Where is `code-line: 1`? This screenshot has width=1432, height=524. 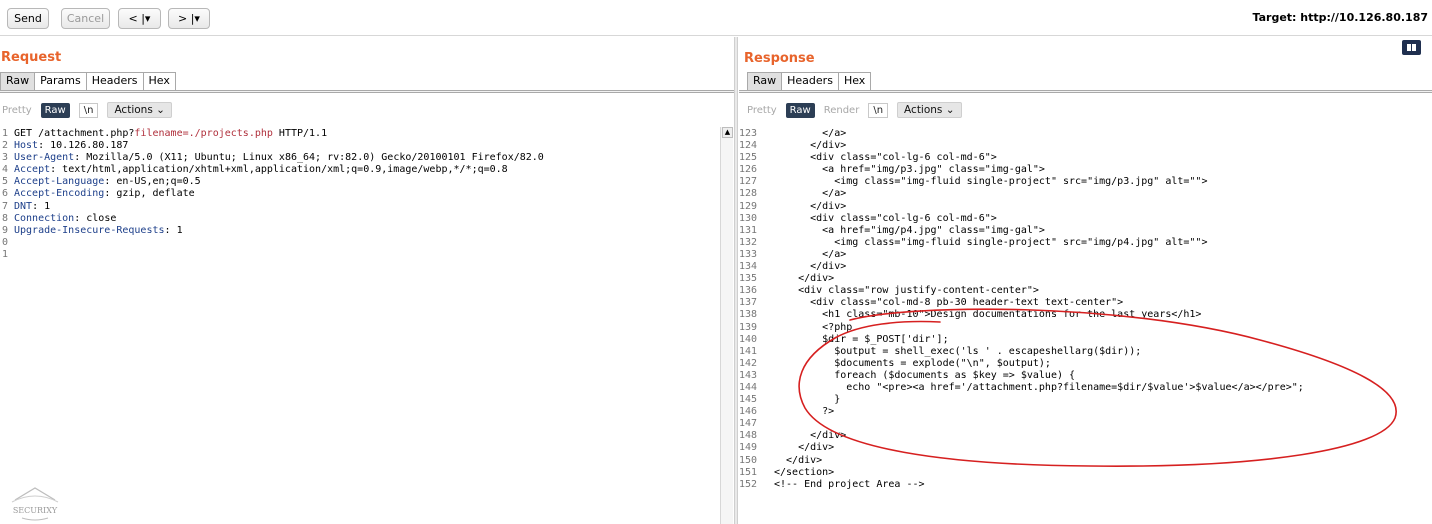 code-line: 1 is located at coordinates (359, 255).